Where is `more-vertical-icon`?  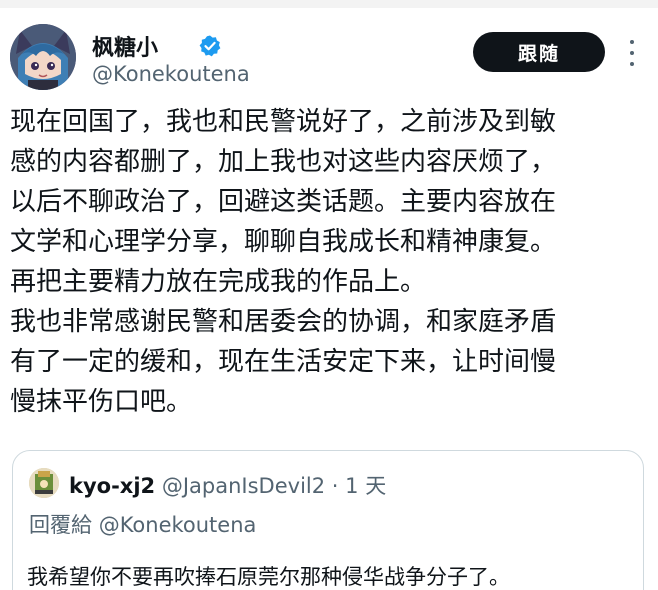
more-vertical-icon is located at coordinates (632, 53).